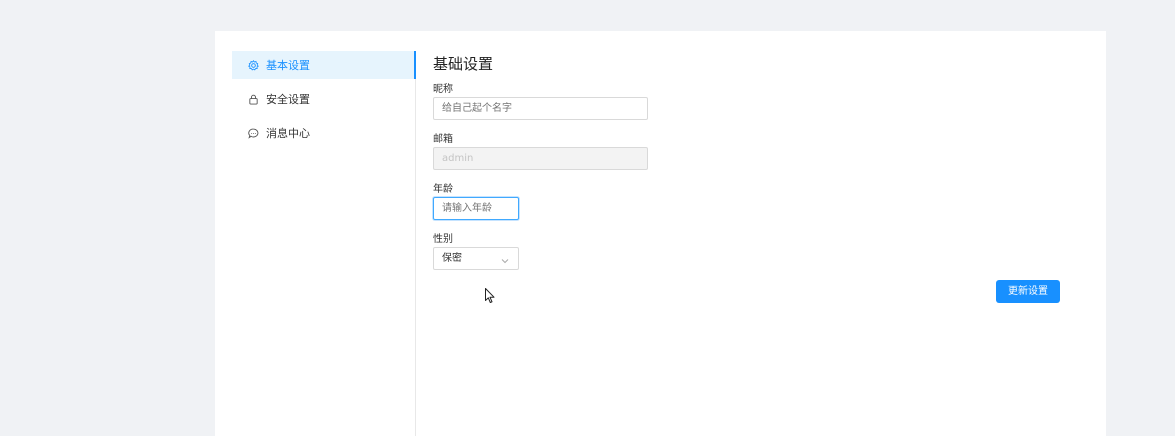 Image resolution: width=1175 pixels, height=436 pixels. What do you see at coordinates (288, 65) in the screenshot?
I see `sidebar-item-label: 基本设置` at bounding box center [288, 65].